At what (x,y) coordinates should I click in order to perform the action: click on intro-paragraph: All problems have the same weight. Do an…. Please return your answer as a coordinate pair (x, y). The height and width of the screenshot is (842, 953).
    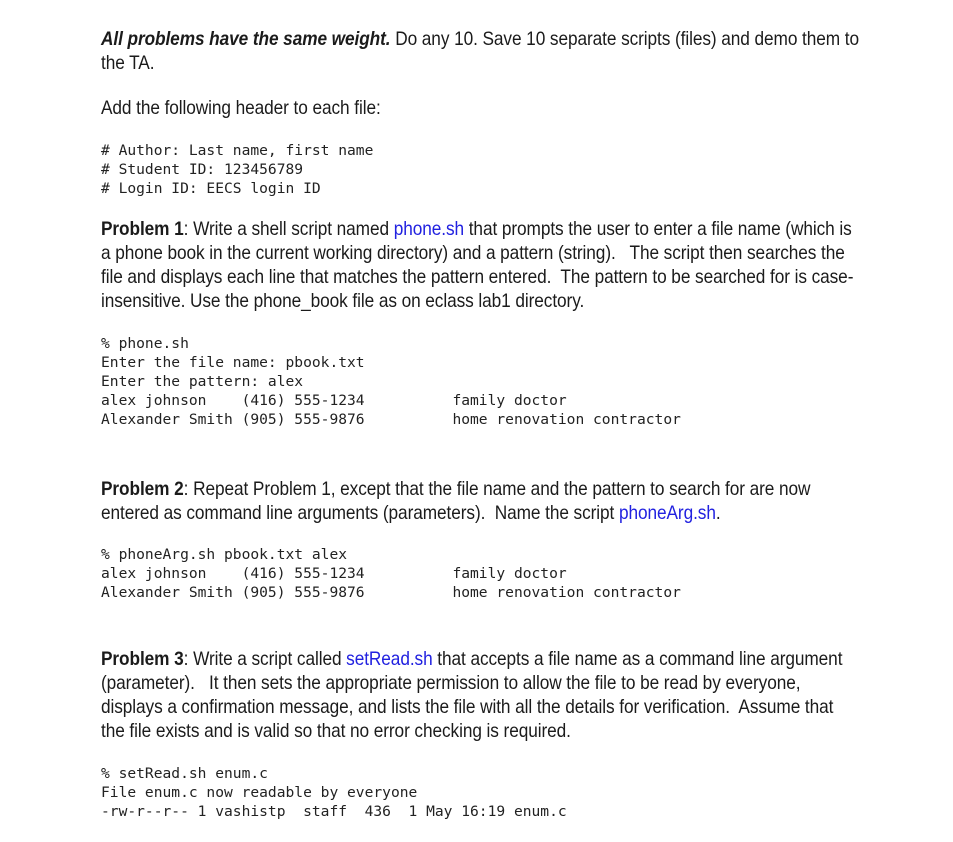
    Looking at the image, I should click on (481, 51).